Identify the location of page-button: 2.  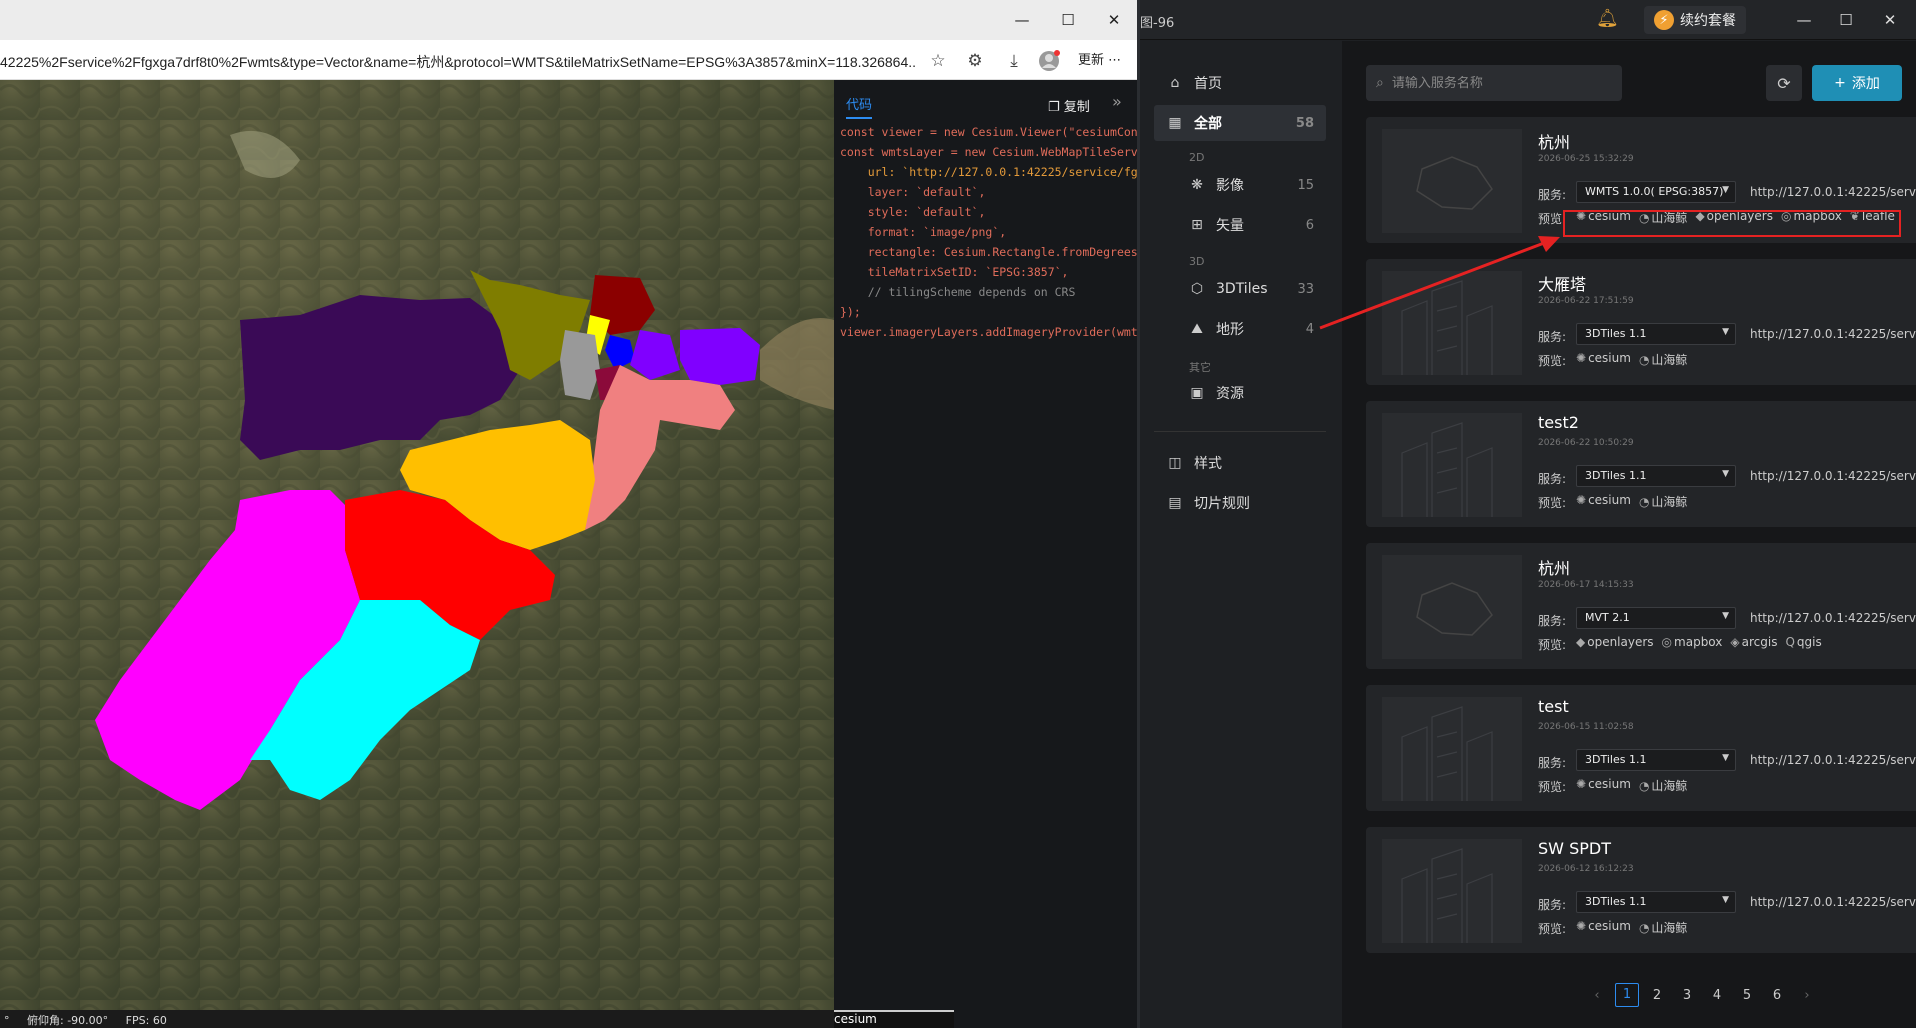
(1657, 995).